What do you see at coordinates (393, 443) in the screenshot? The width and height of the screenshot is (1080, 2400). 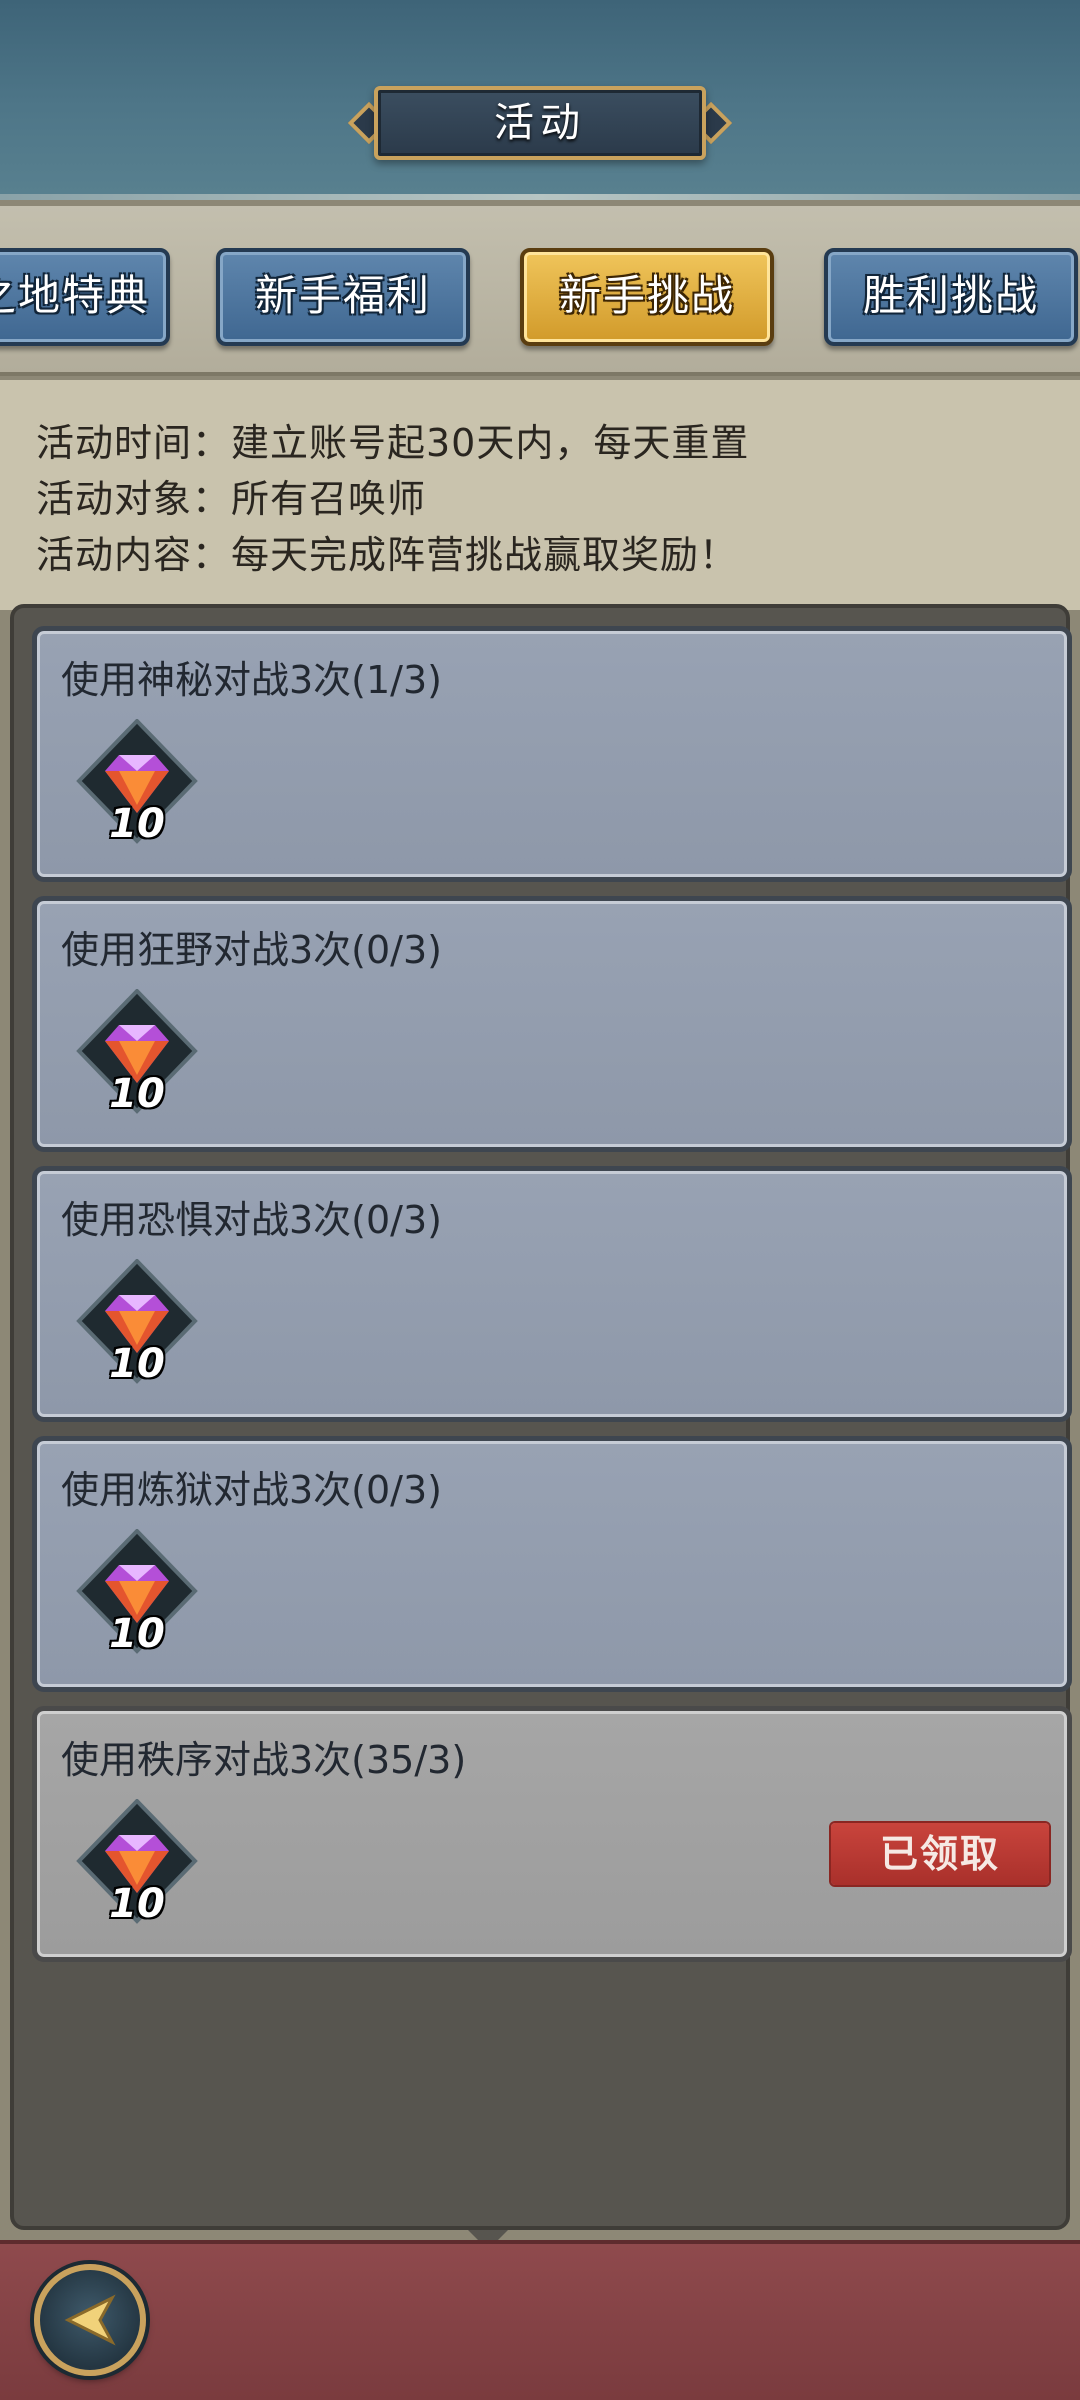 I see `event-time-text: 活动时间：建立账号起30天内，每天重置` at bounding box center [393, 443].